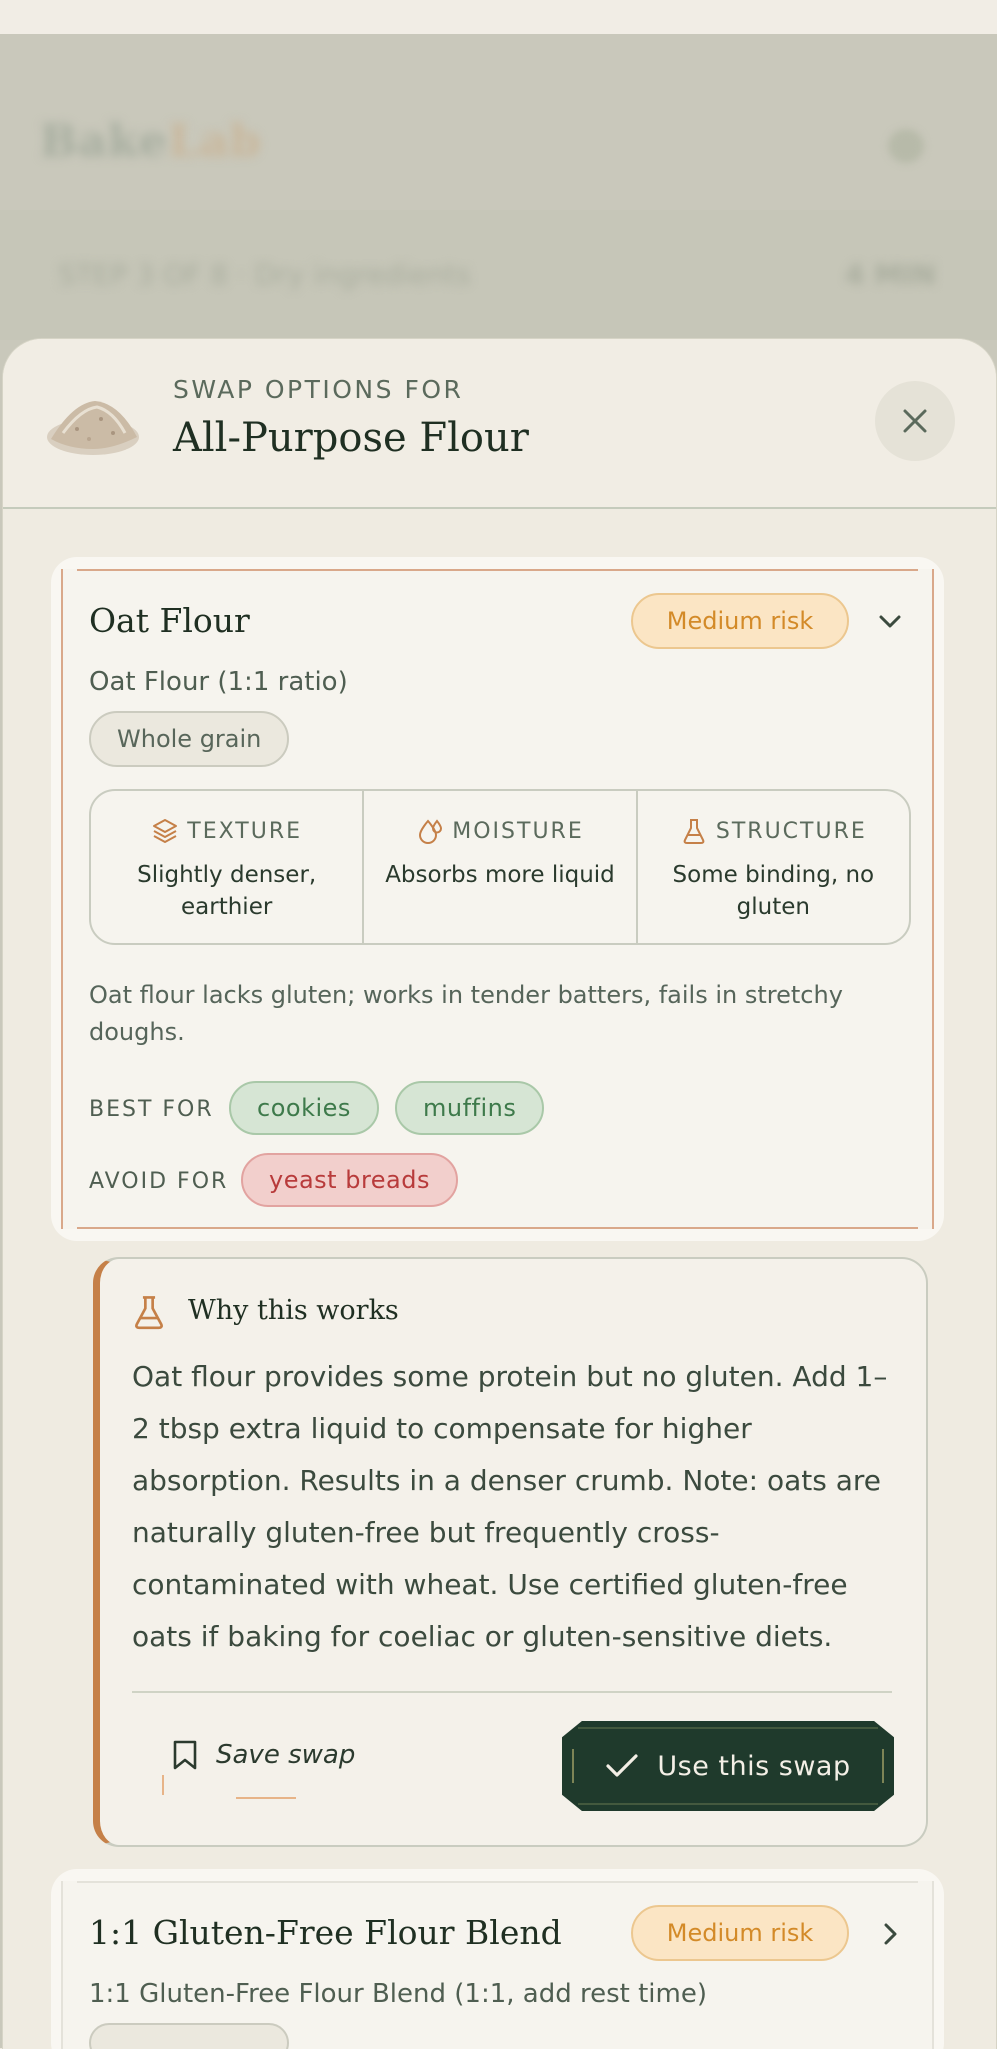 The height and width of the screenshot is (2049, 997). I want to click on property-label: STRUCTURE, so click(791, 831).